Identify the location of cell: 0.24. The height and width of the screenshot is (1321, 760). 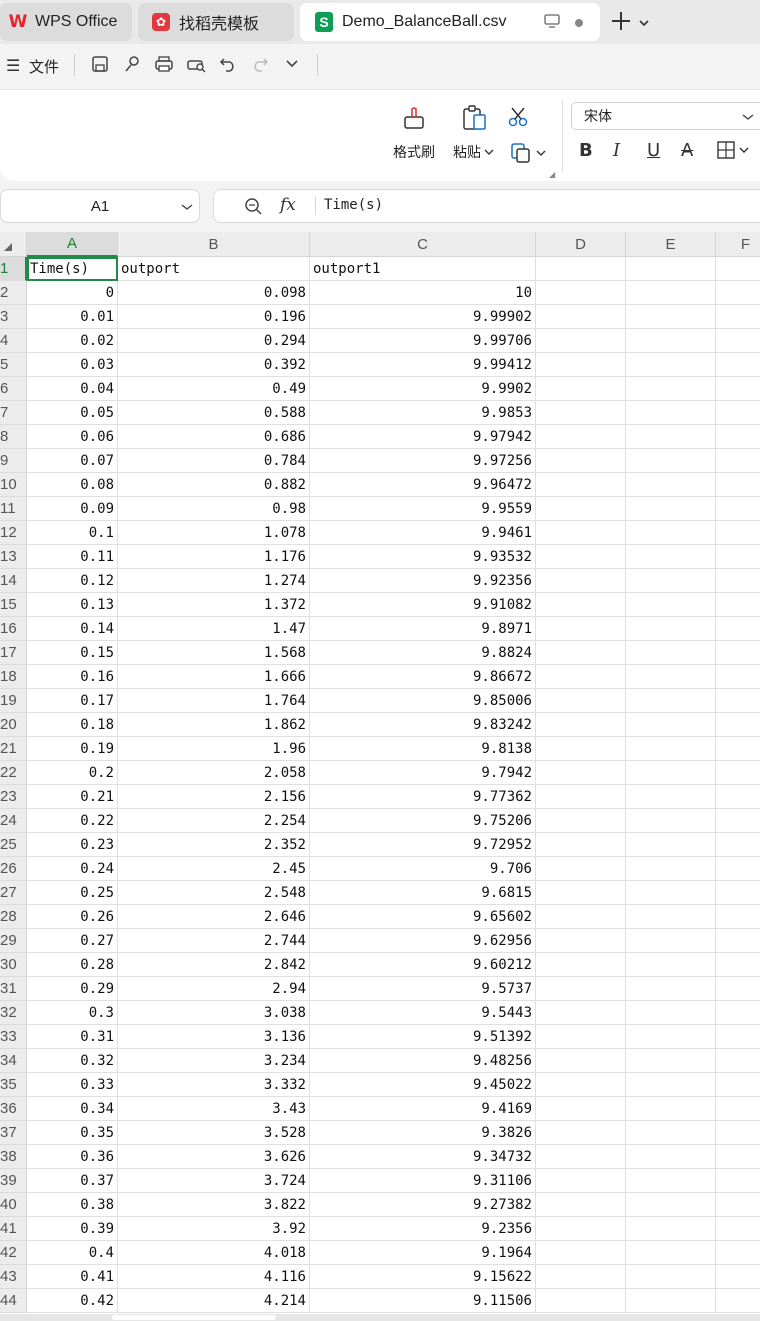
(72, 869).